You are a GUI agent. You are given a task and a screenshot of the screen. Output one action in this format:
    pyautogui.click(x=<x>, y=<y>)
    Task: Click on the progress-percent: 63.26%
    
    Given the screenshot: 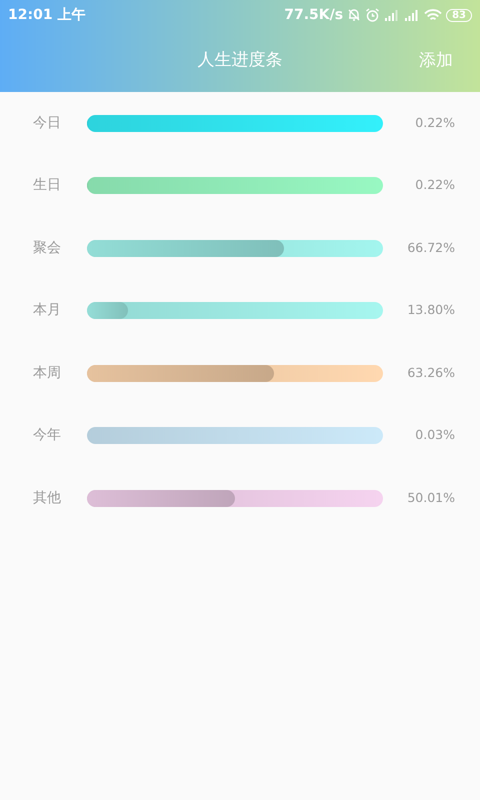 What is the action you would take?
    pyautogui.click(x=430, y=373)
    